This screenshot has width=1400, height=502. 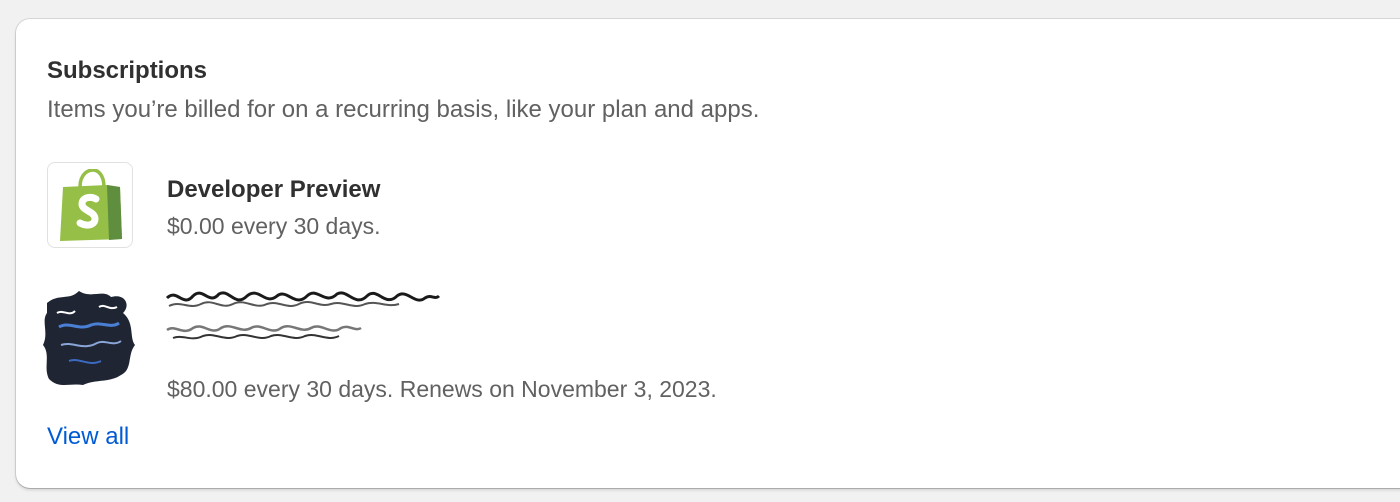 I want to click on app-thumbnail, so click(x=90, y=205).